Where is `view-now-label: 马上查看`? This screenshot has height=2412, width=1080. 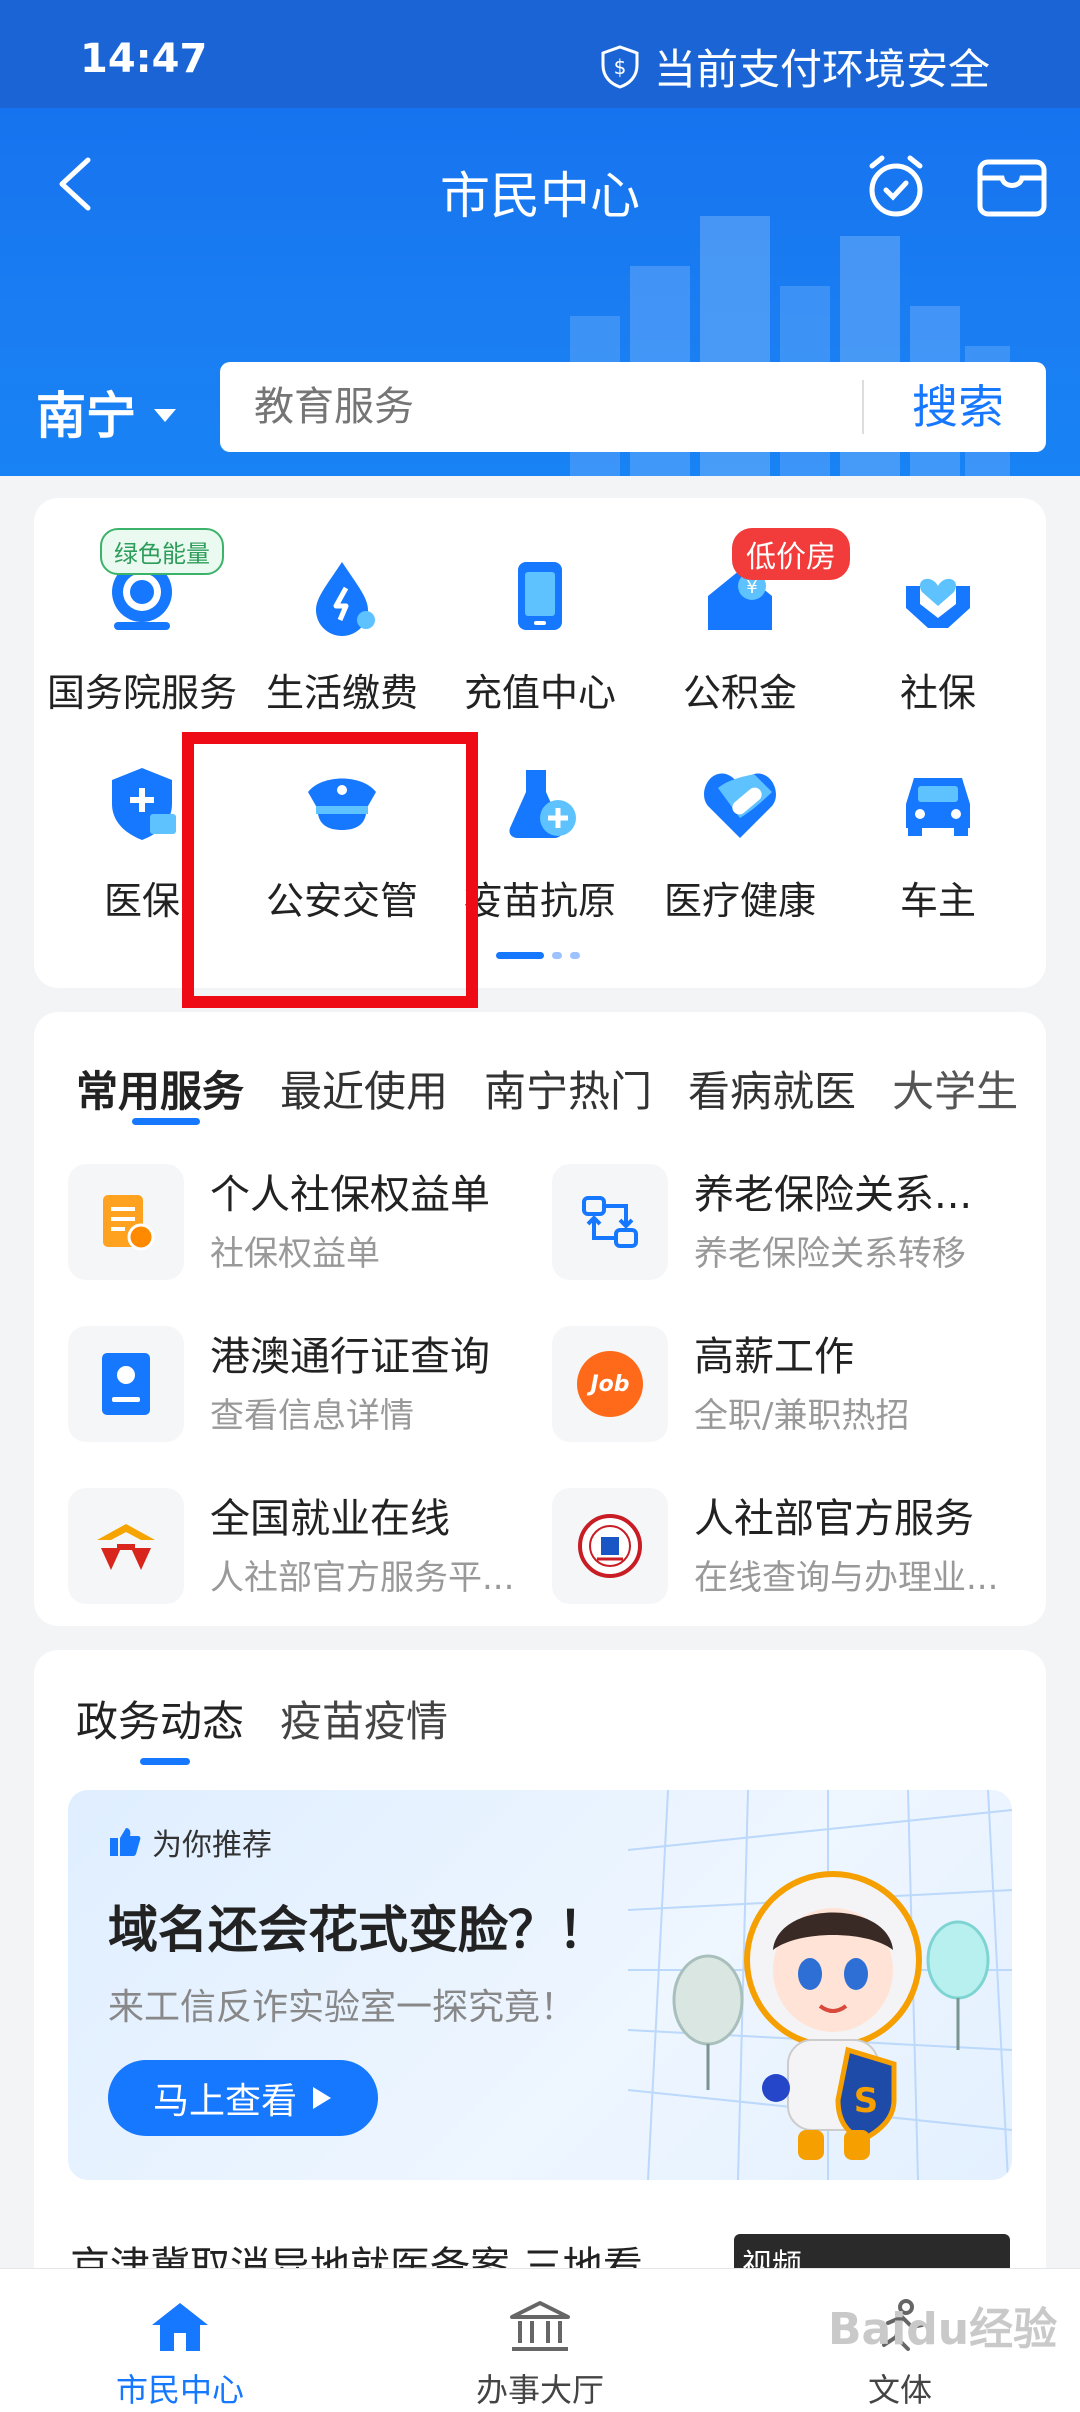
view-now-label: 马上查看 is located at coordinates (224, 2101).